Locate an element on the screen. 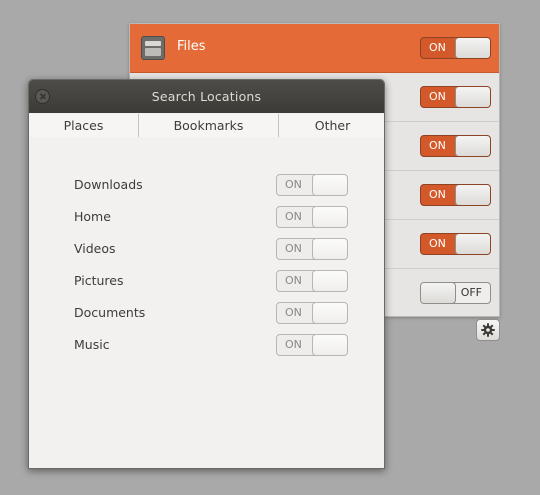 Image resolution: width=540 pixels, height=495 pixels. tab-bookmarks: Bookmarks is located at coordinates (209, 125).